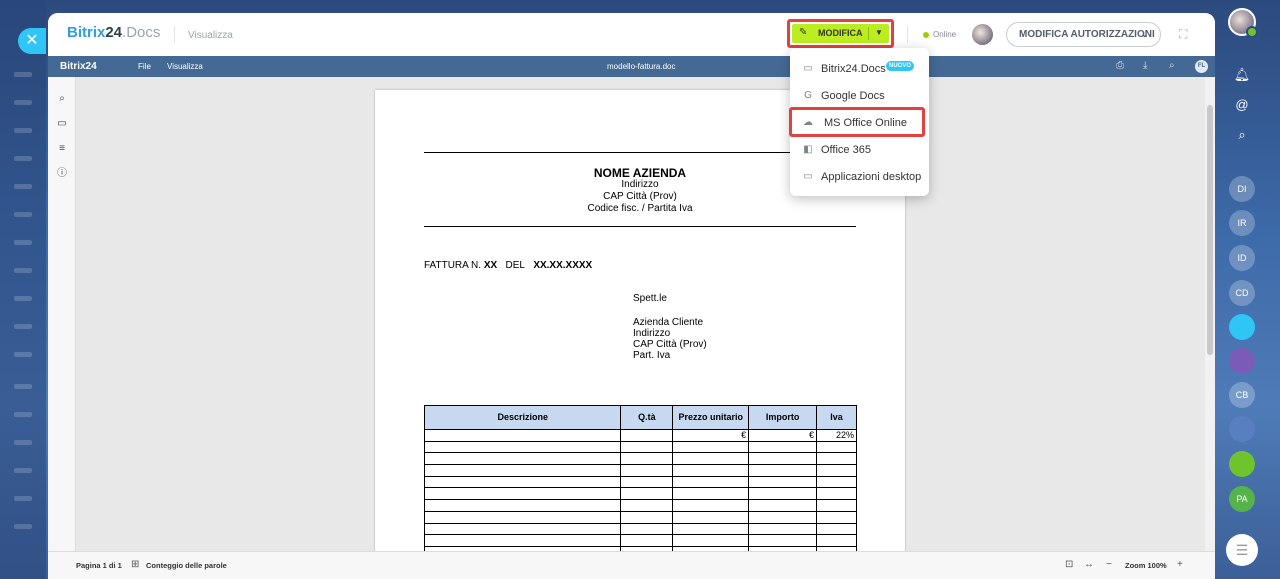  Describe the element at coordinates (522, 417) in the screenshot. I see `col-description: Descrizione` at that location.